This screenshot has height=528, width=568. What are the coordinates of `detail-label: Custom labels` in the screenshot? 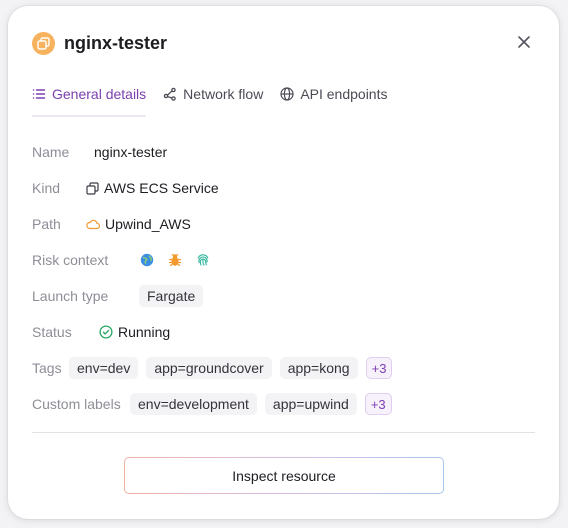 It's located at (76, 404).